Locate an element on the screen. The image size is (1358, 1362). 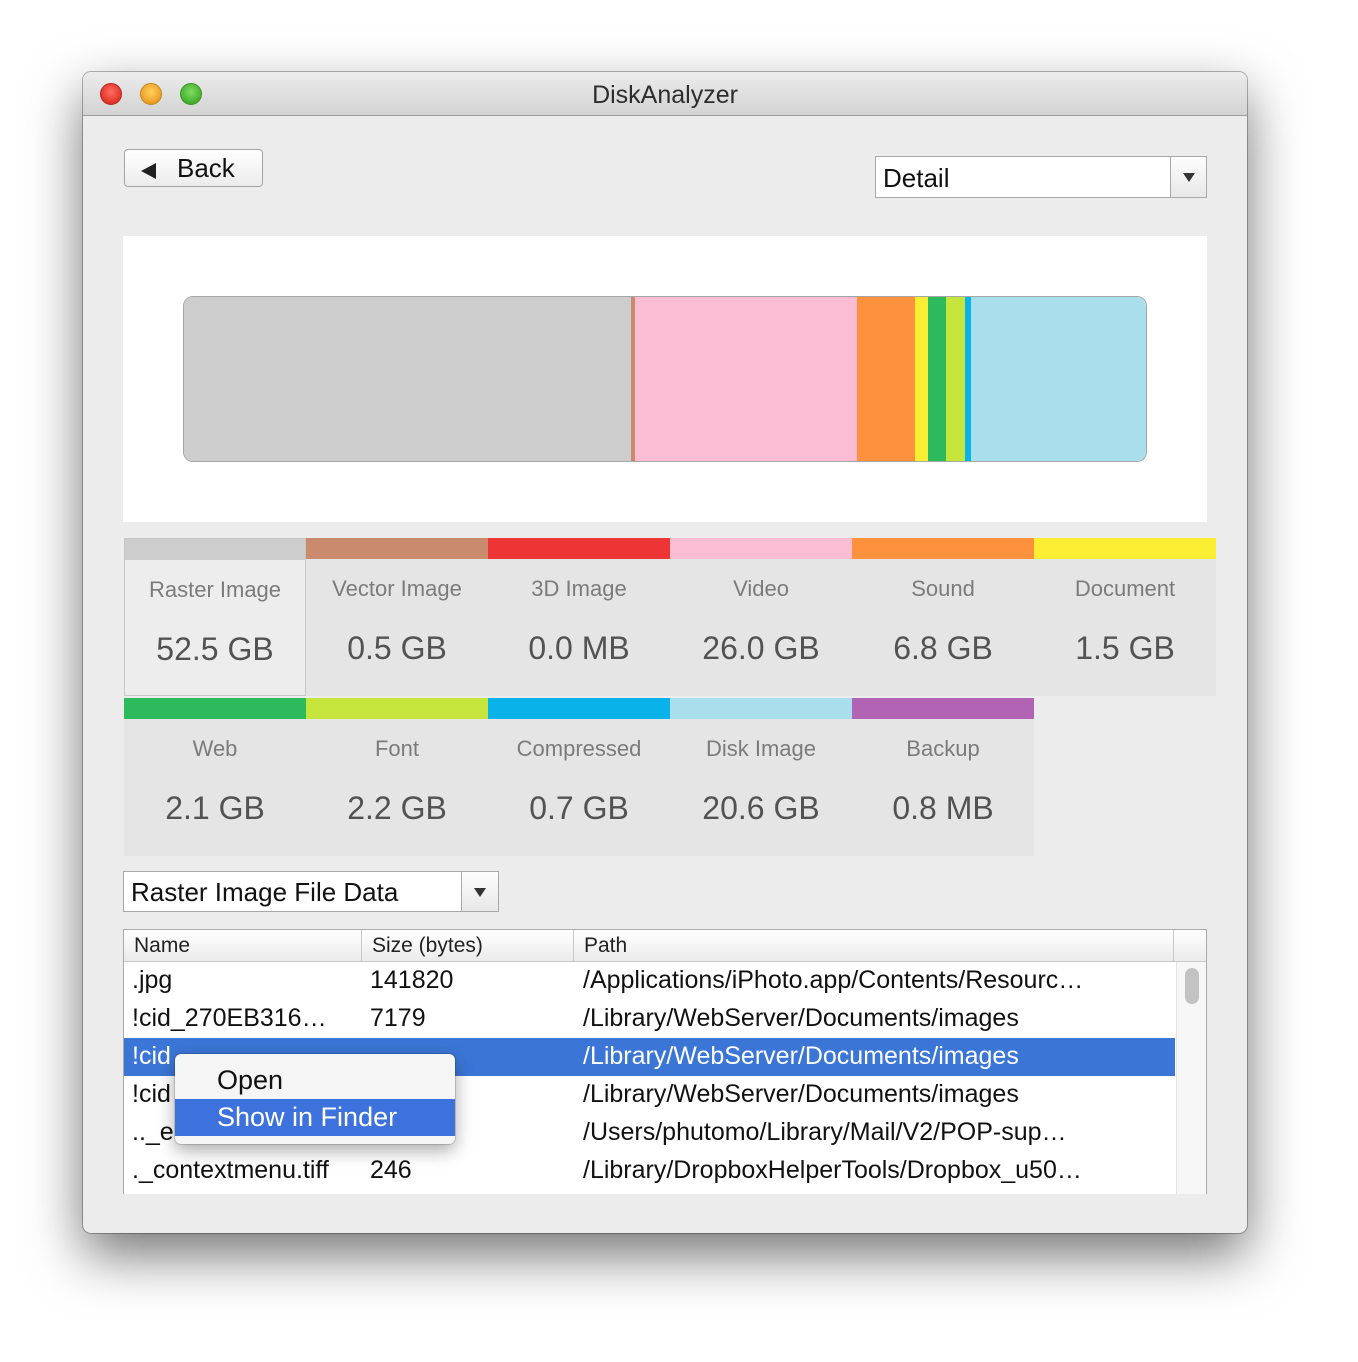
category-size: 20.6 GB is located at coordinates (761, 808).